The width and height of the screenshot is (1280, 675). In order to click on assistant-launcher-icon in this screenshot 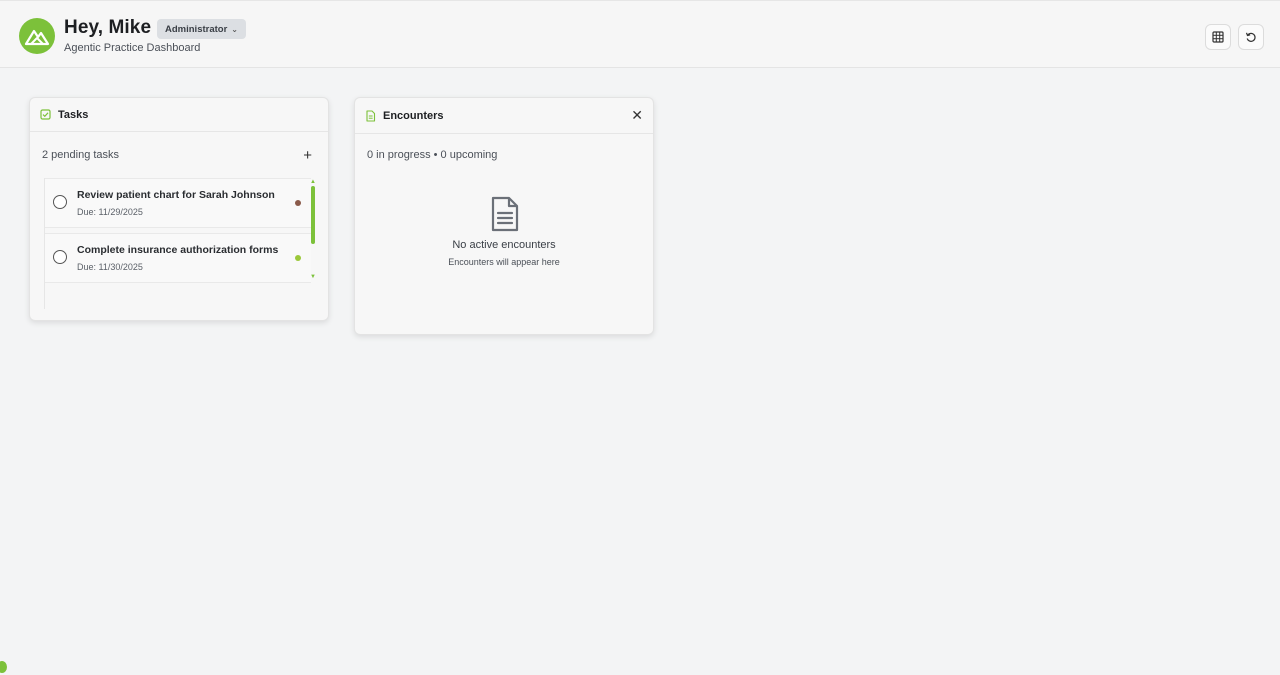, I will do `click(3, 667)`.